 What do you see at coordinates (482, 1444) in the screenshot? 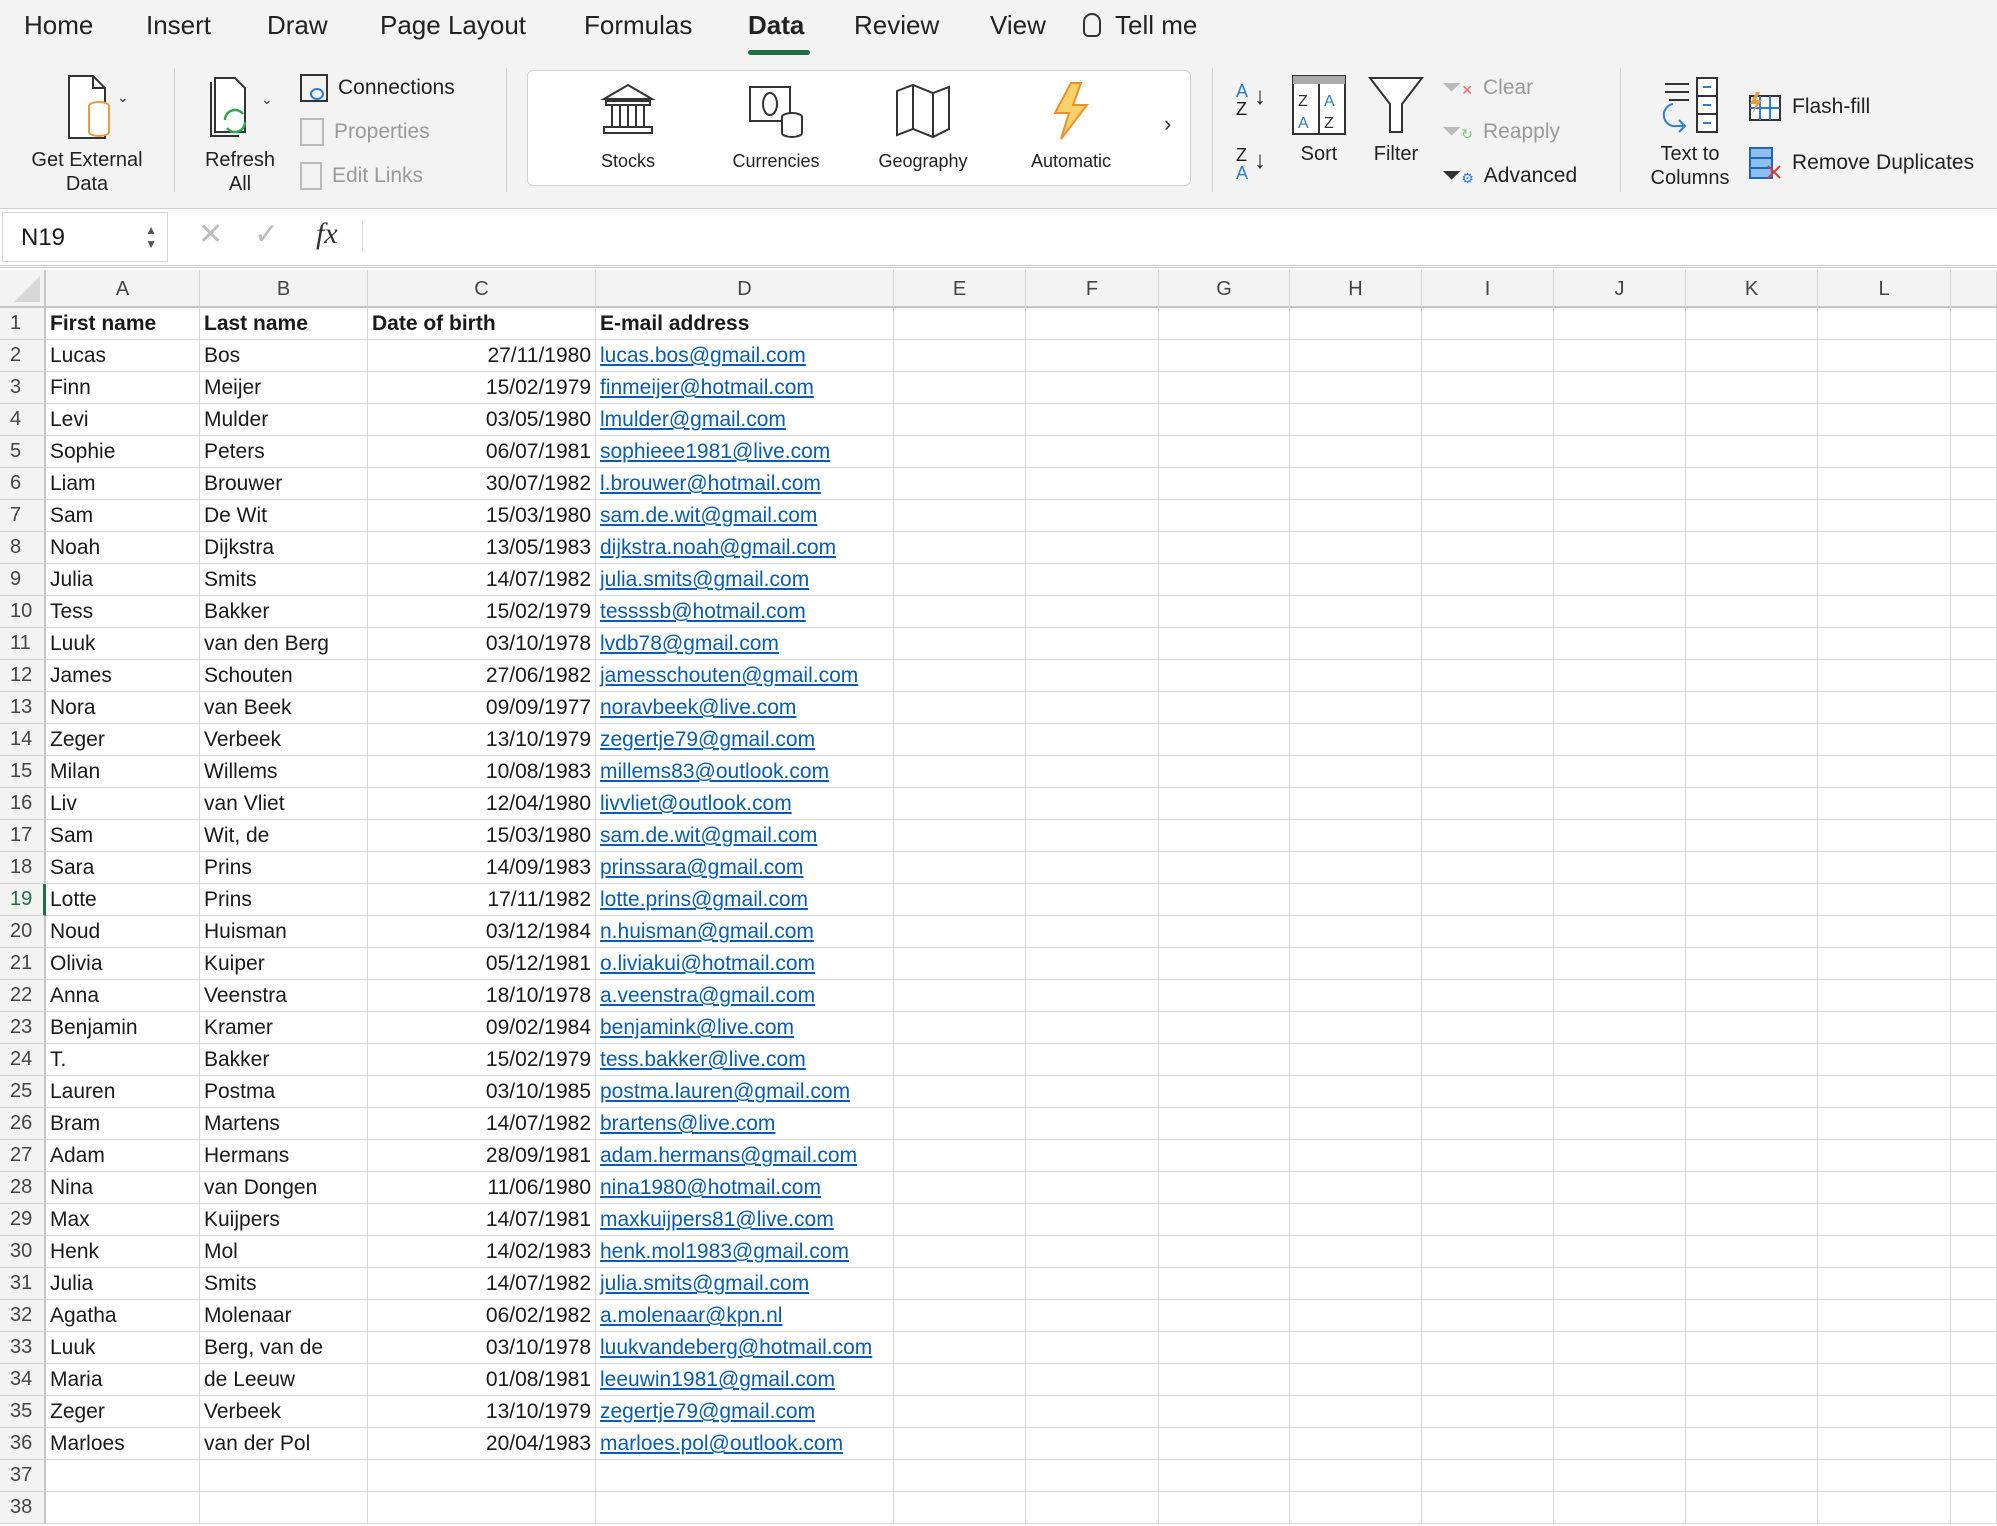
I see `date-of-birth-cell: 20/04/1983` at bounding box center [482, 1444].